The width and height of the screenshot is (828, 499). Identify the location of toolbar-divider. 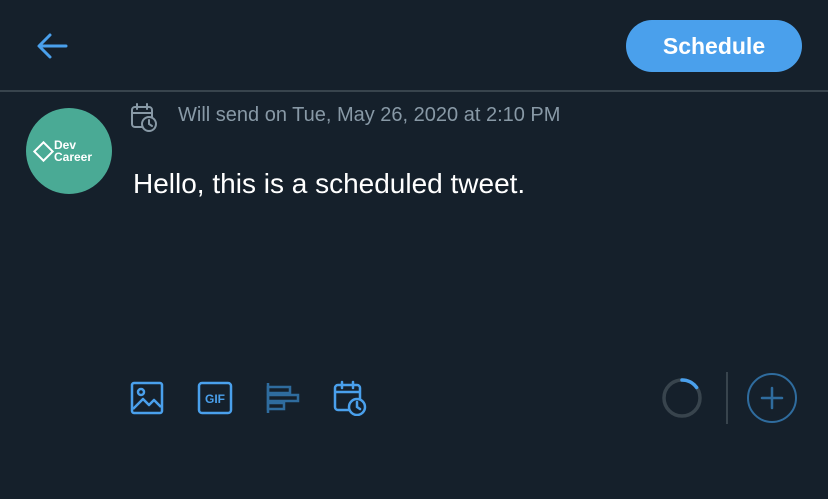
(727, 398).